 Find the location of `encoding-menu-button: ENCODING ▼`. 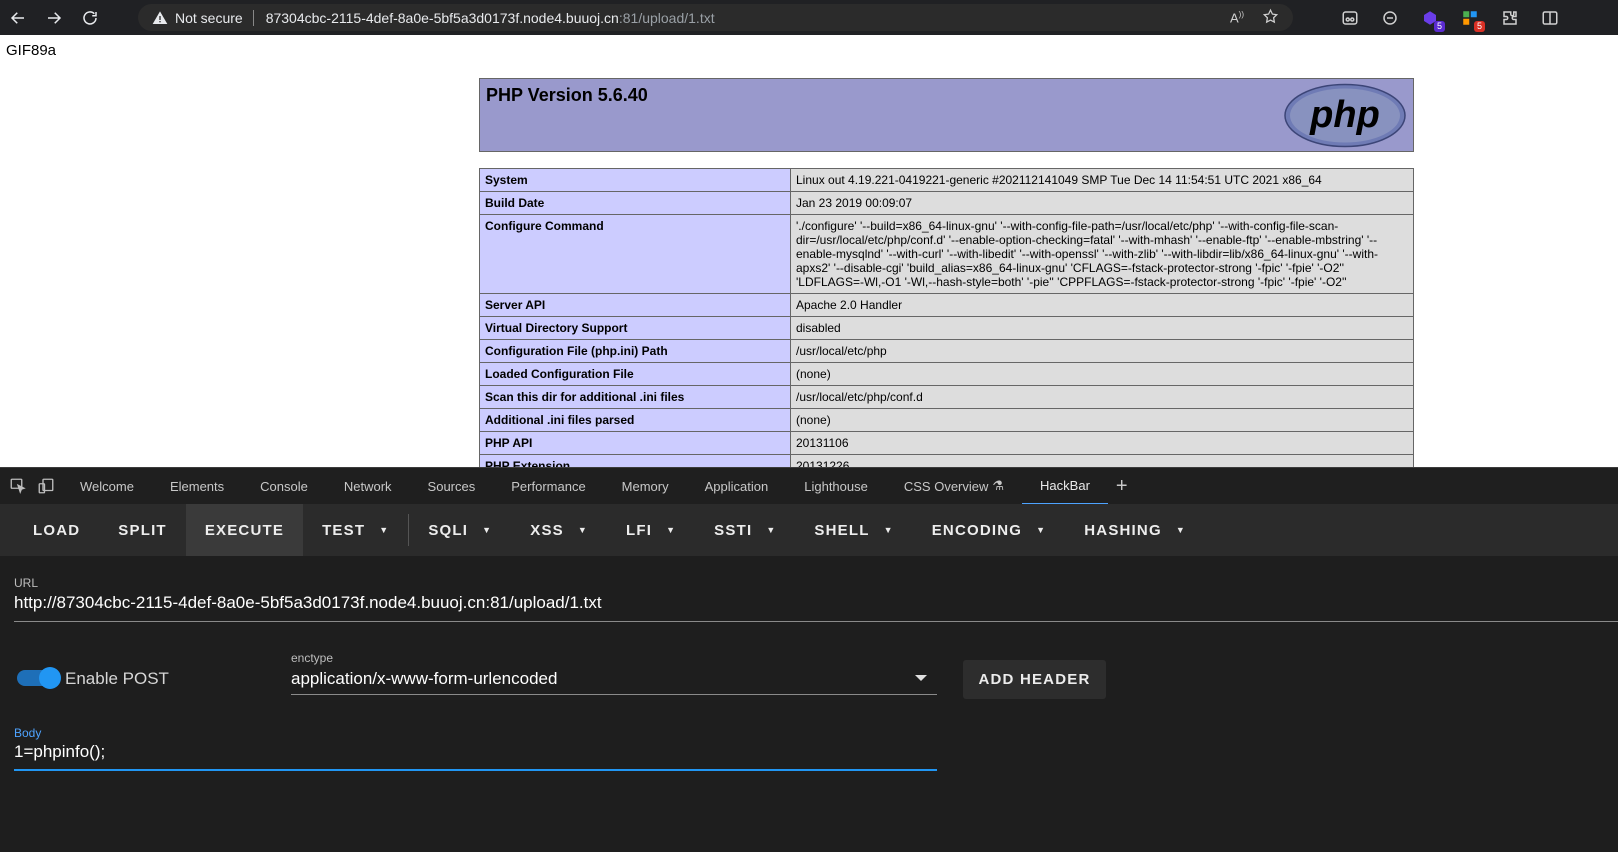

encoding-menu-button: ENCODING ▼ is located at coordinates (989, 530).